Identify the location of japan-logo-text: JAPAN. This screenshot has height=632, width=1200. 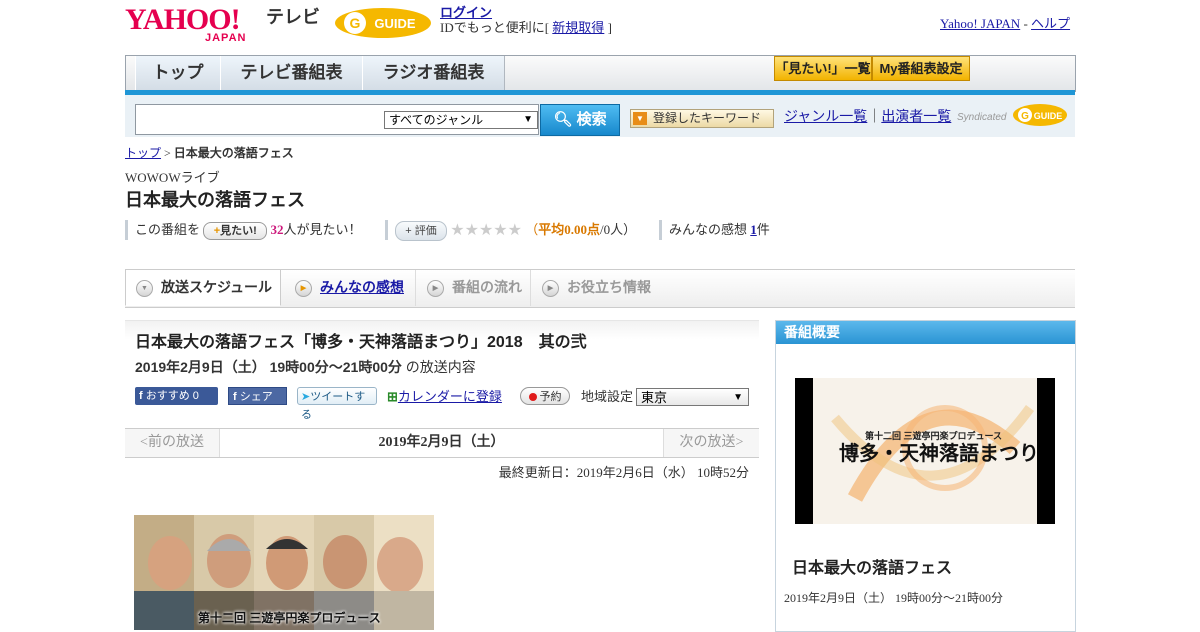
(226, 38).